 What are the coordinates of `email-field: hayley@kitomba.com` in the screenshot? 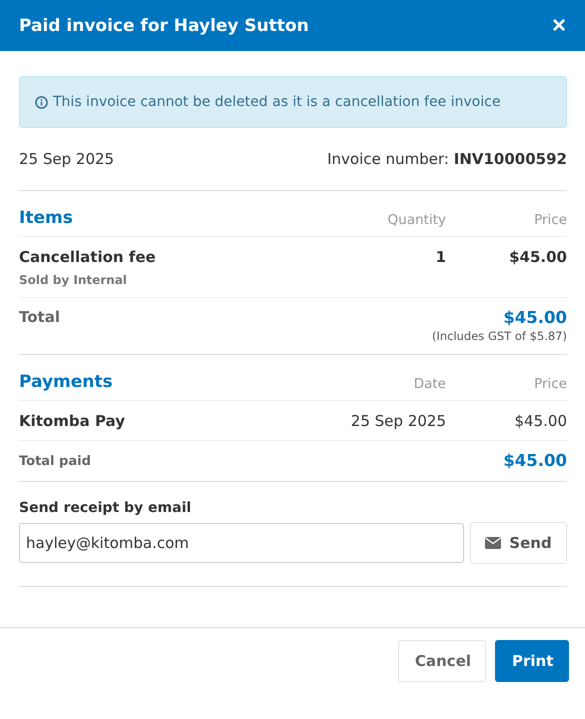 It's located at (241, 543).